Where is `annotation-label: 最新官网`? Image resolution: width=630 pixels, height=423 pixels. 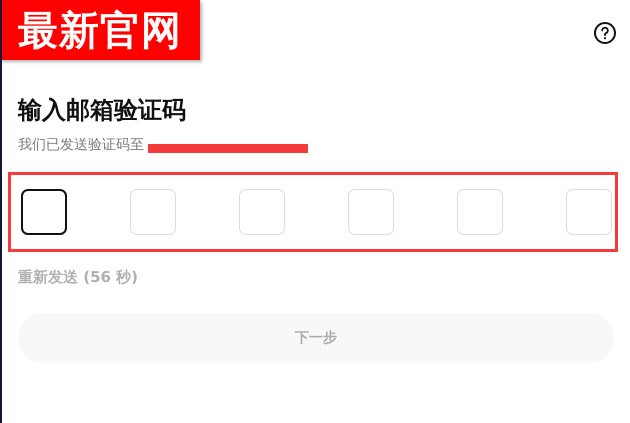
annotation-label: 最新官网 is located at coordinates (101, 30).